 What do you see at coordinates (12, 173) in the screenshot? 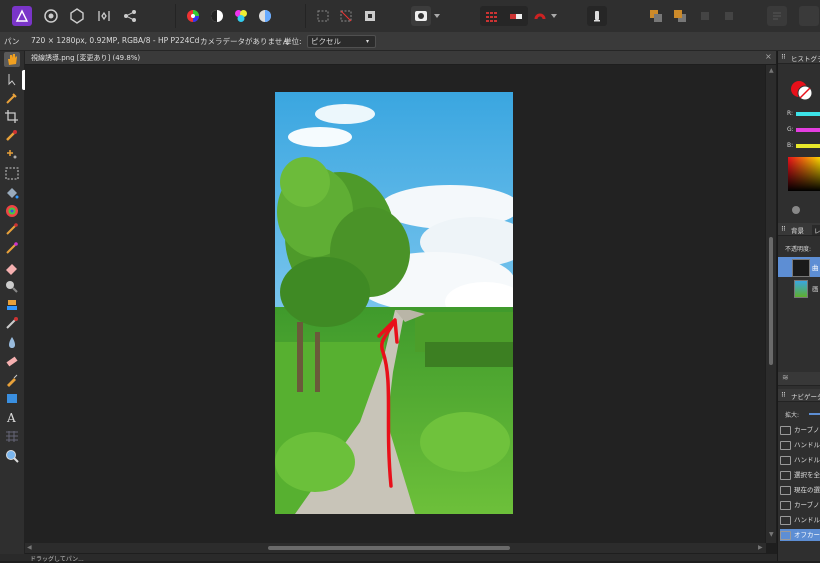
I see `marquee-tool-icon` at bounding box center [12, 173].